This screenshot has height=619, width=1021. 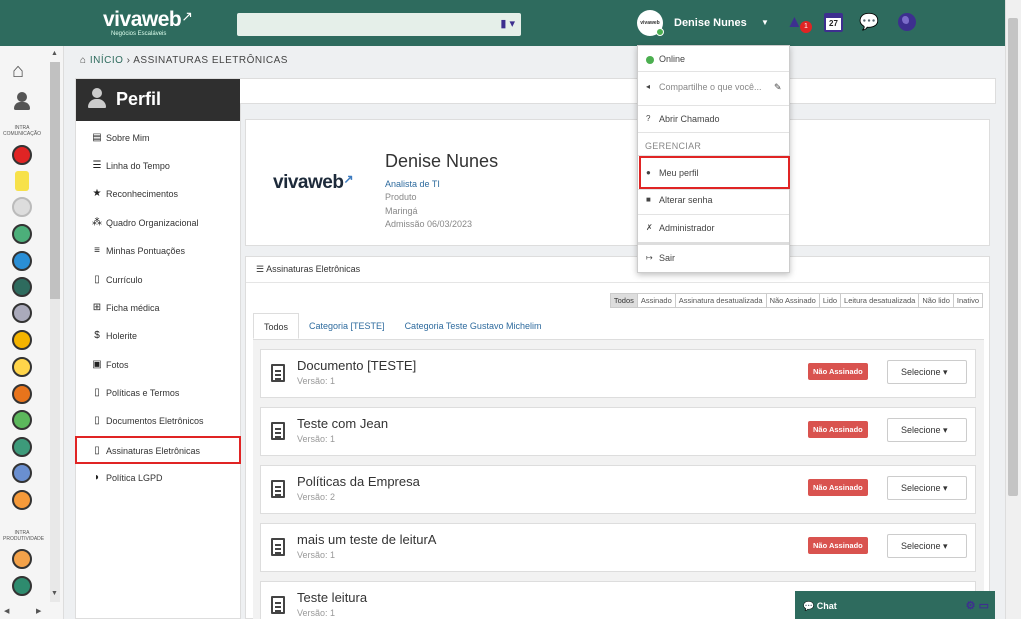 What do you see at coordinates (22, 586) in the screenshot?
I see `pencil-app-icon` at bounding box center [22, 586].